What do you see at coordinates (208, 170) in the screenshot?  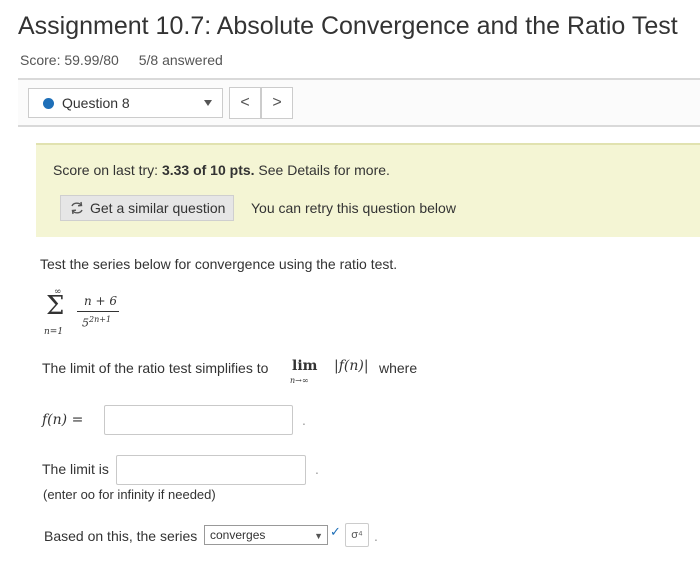 I see `score-value: 3.33 of 10 pts.` at bounding box center [208, 170].